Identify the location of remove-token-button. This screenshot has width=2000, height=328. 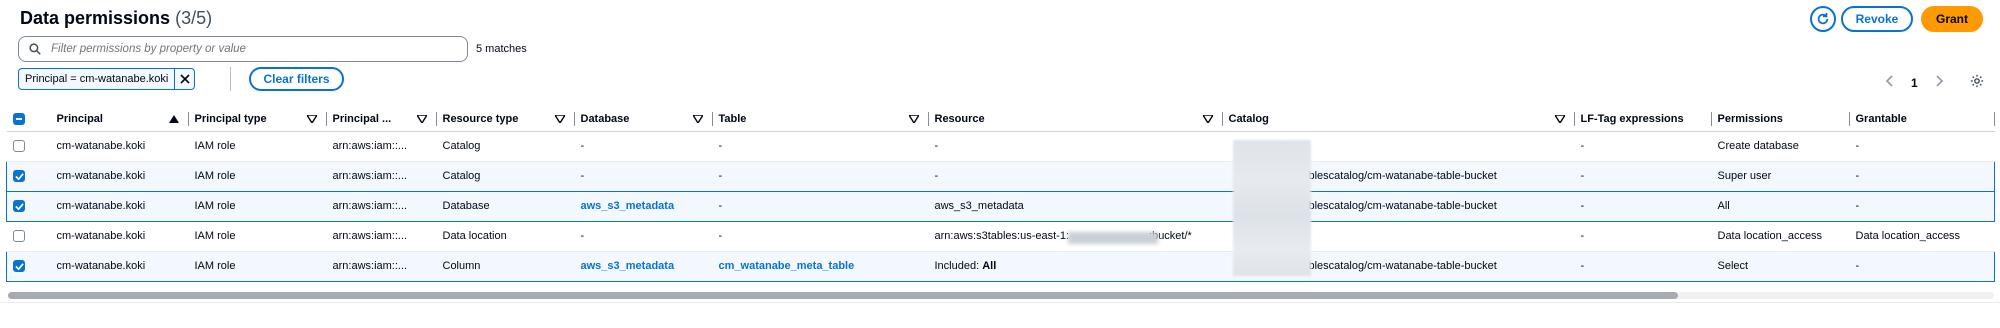
(184, 79).